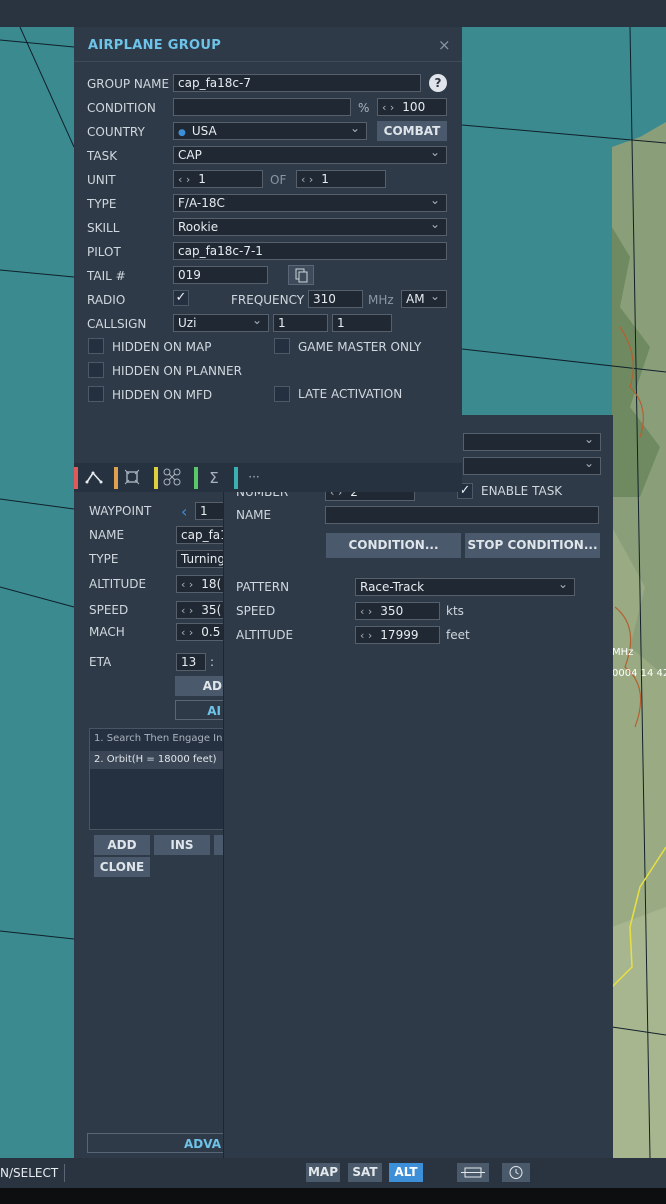  I want to click on advanced-waypoint-button: AI, so click(199, 710).